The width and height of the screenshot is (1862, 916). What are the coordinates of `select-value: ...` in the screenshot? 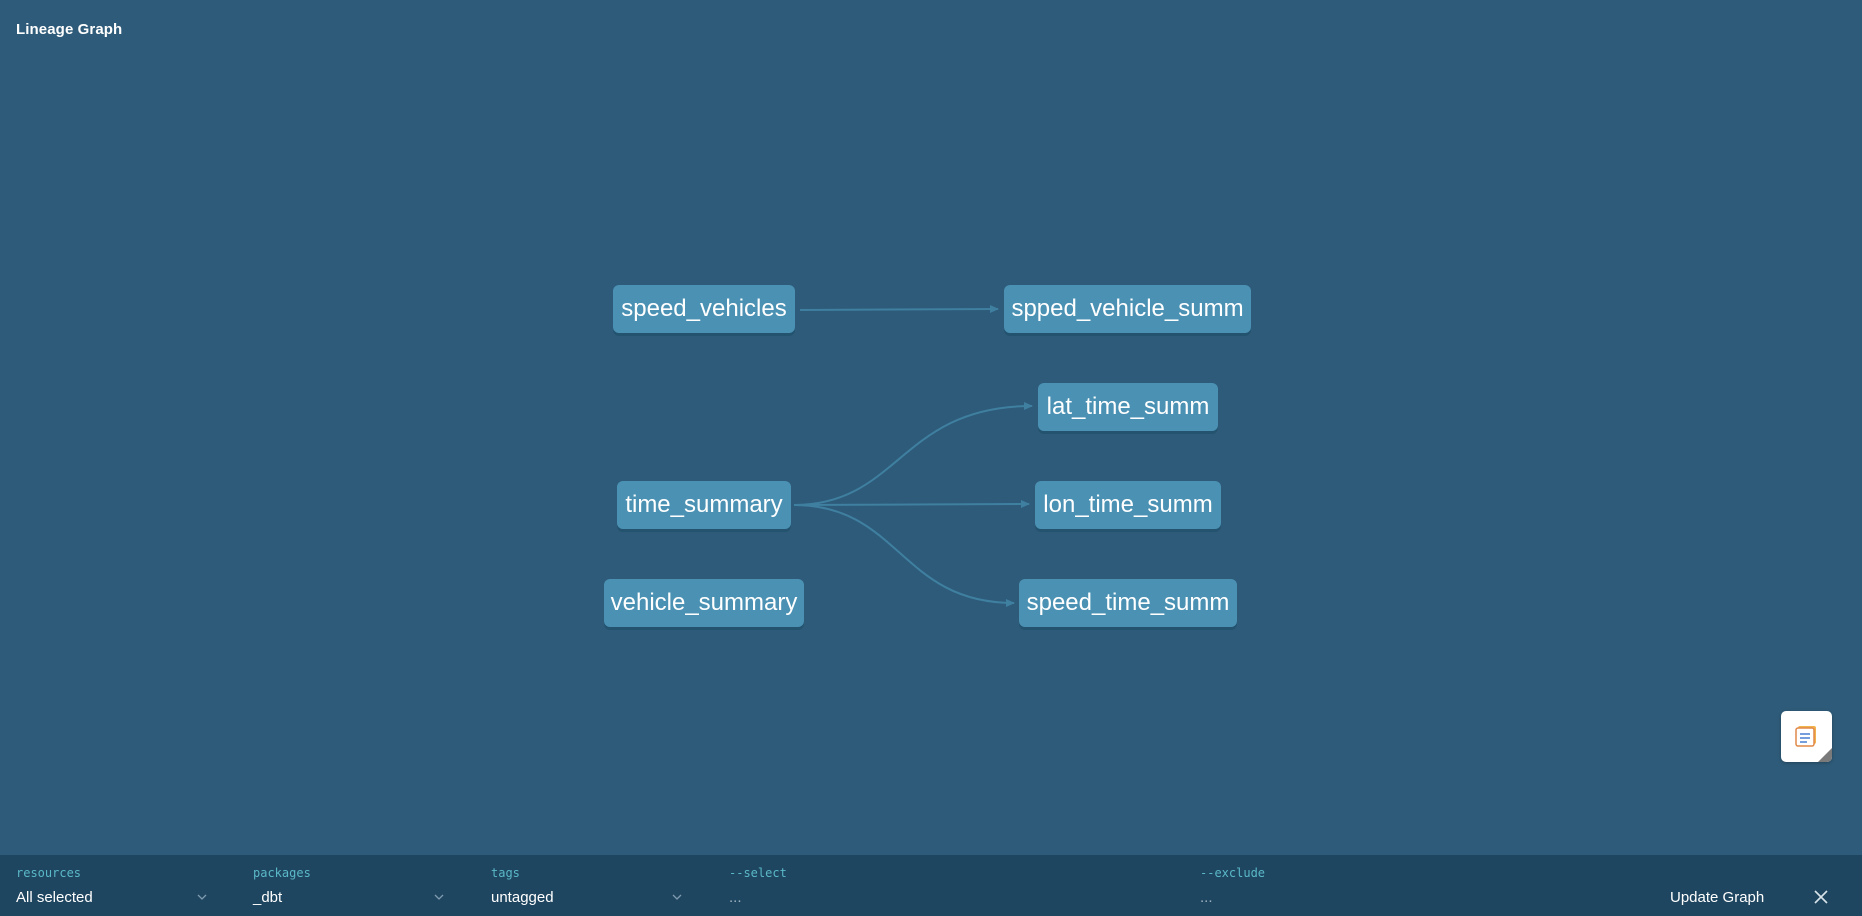 It's located at (735, 897).